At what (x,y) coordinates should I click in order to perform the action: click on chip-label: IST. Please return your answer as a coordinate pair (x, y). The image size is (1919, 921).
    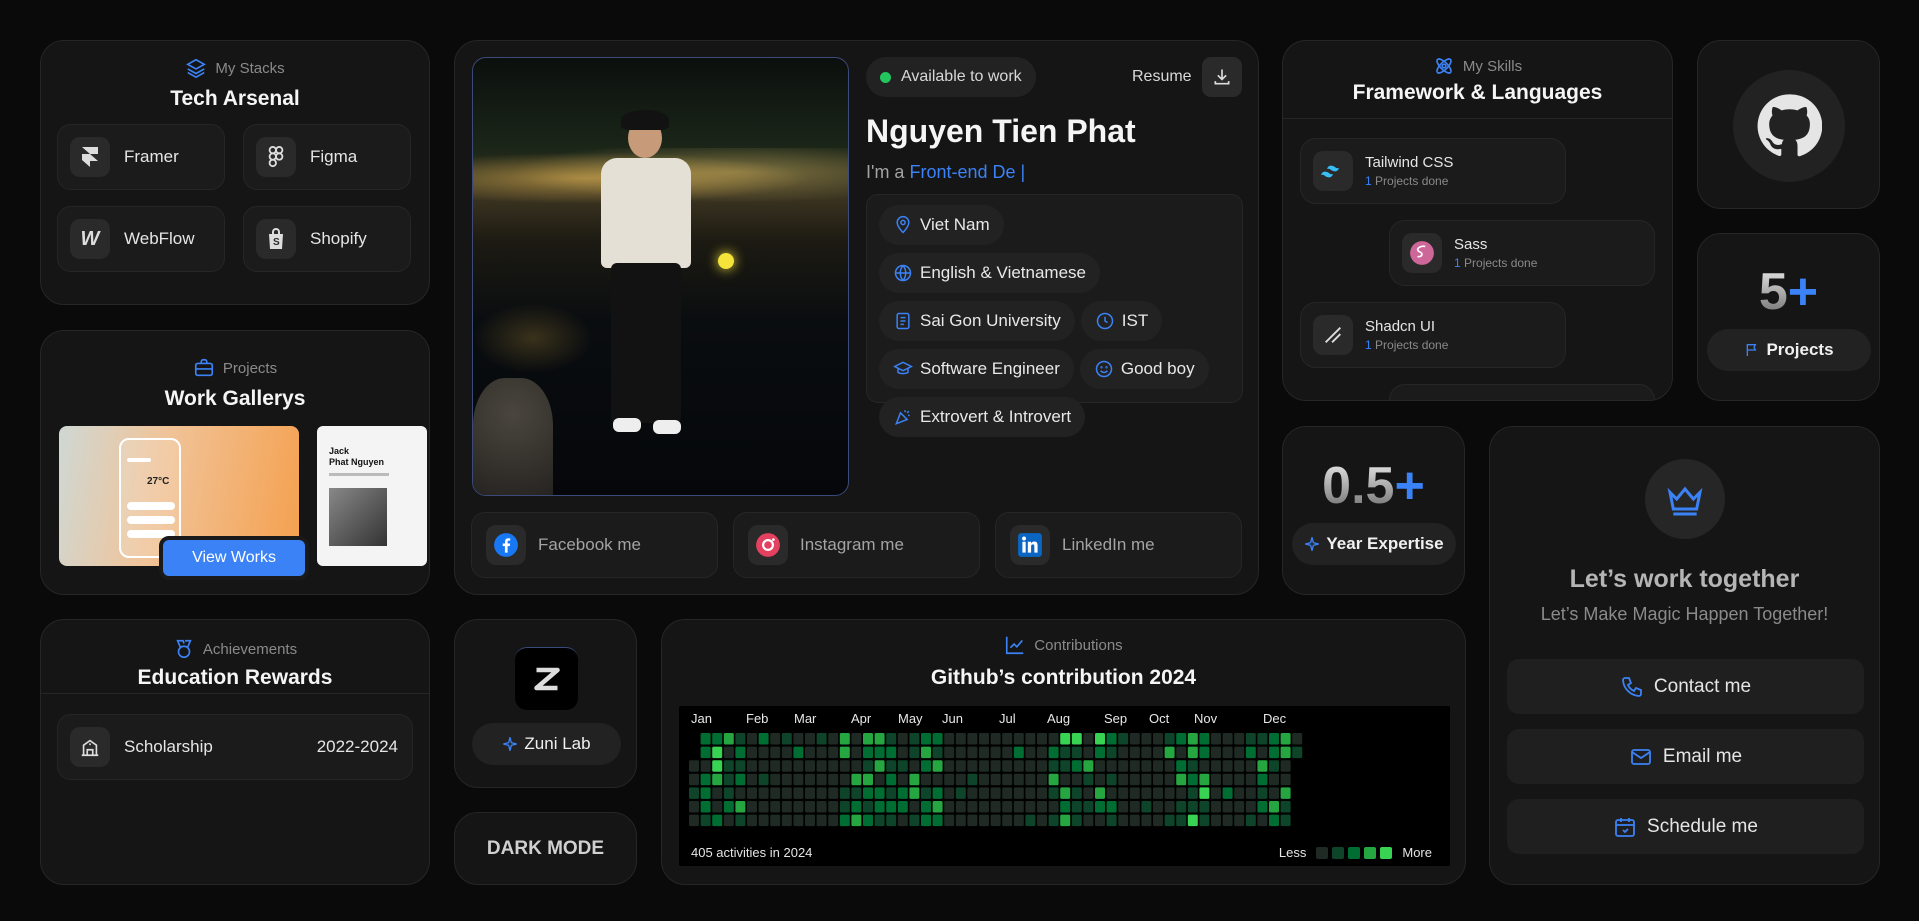
    Looking at the image, I should click on (1135, 320).